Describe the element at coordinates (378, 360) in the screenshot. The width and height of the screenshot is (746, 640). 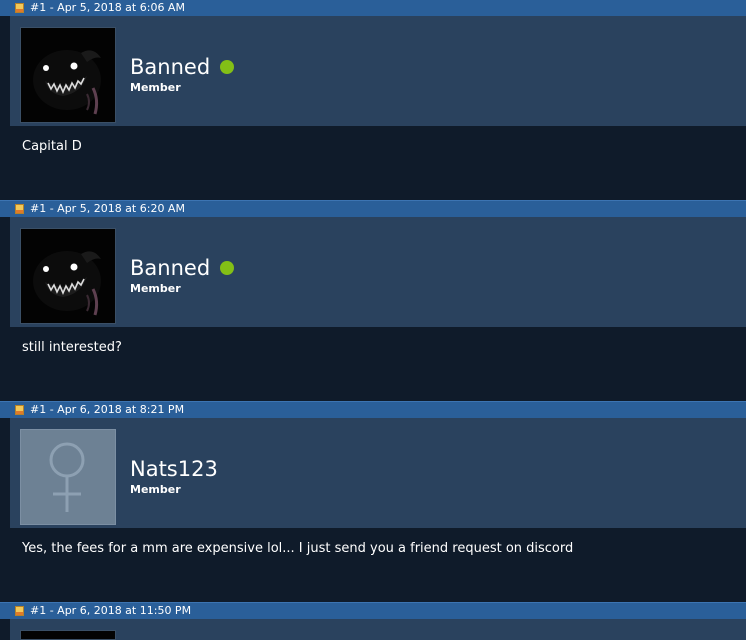
I see `message-body: still interested?` at that location.